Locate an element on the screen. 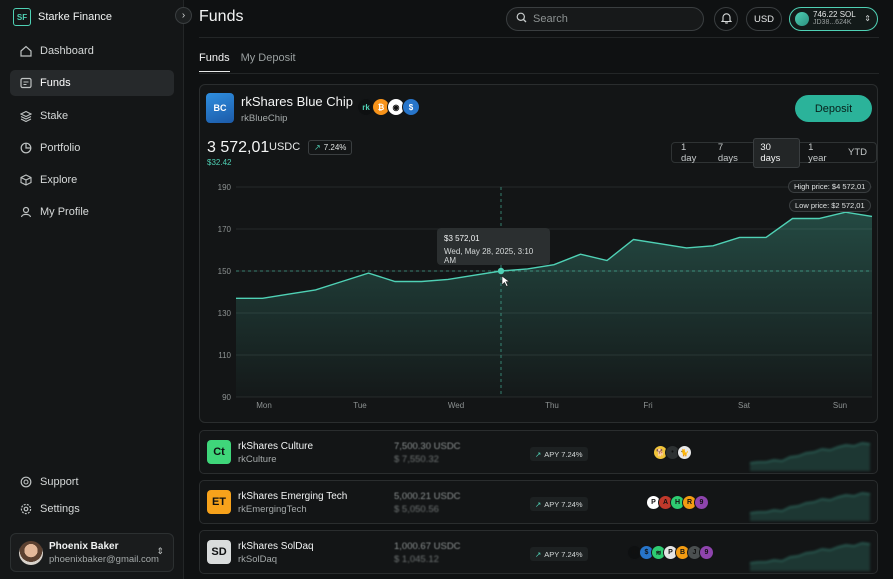  y-tick-label: 190 is located at coordinates (225, 187).